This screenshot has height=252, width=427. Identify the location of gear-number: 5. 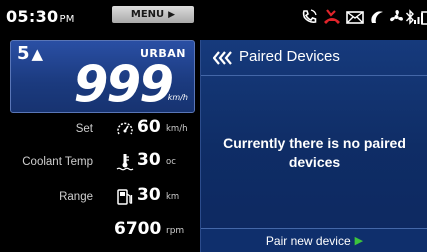
(23, 53).